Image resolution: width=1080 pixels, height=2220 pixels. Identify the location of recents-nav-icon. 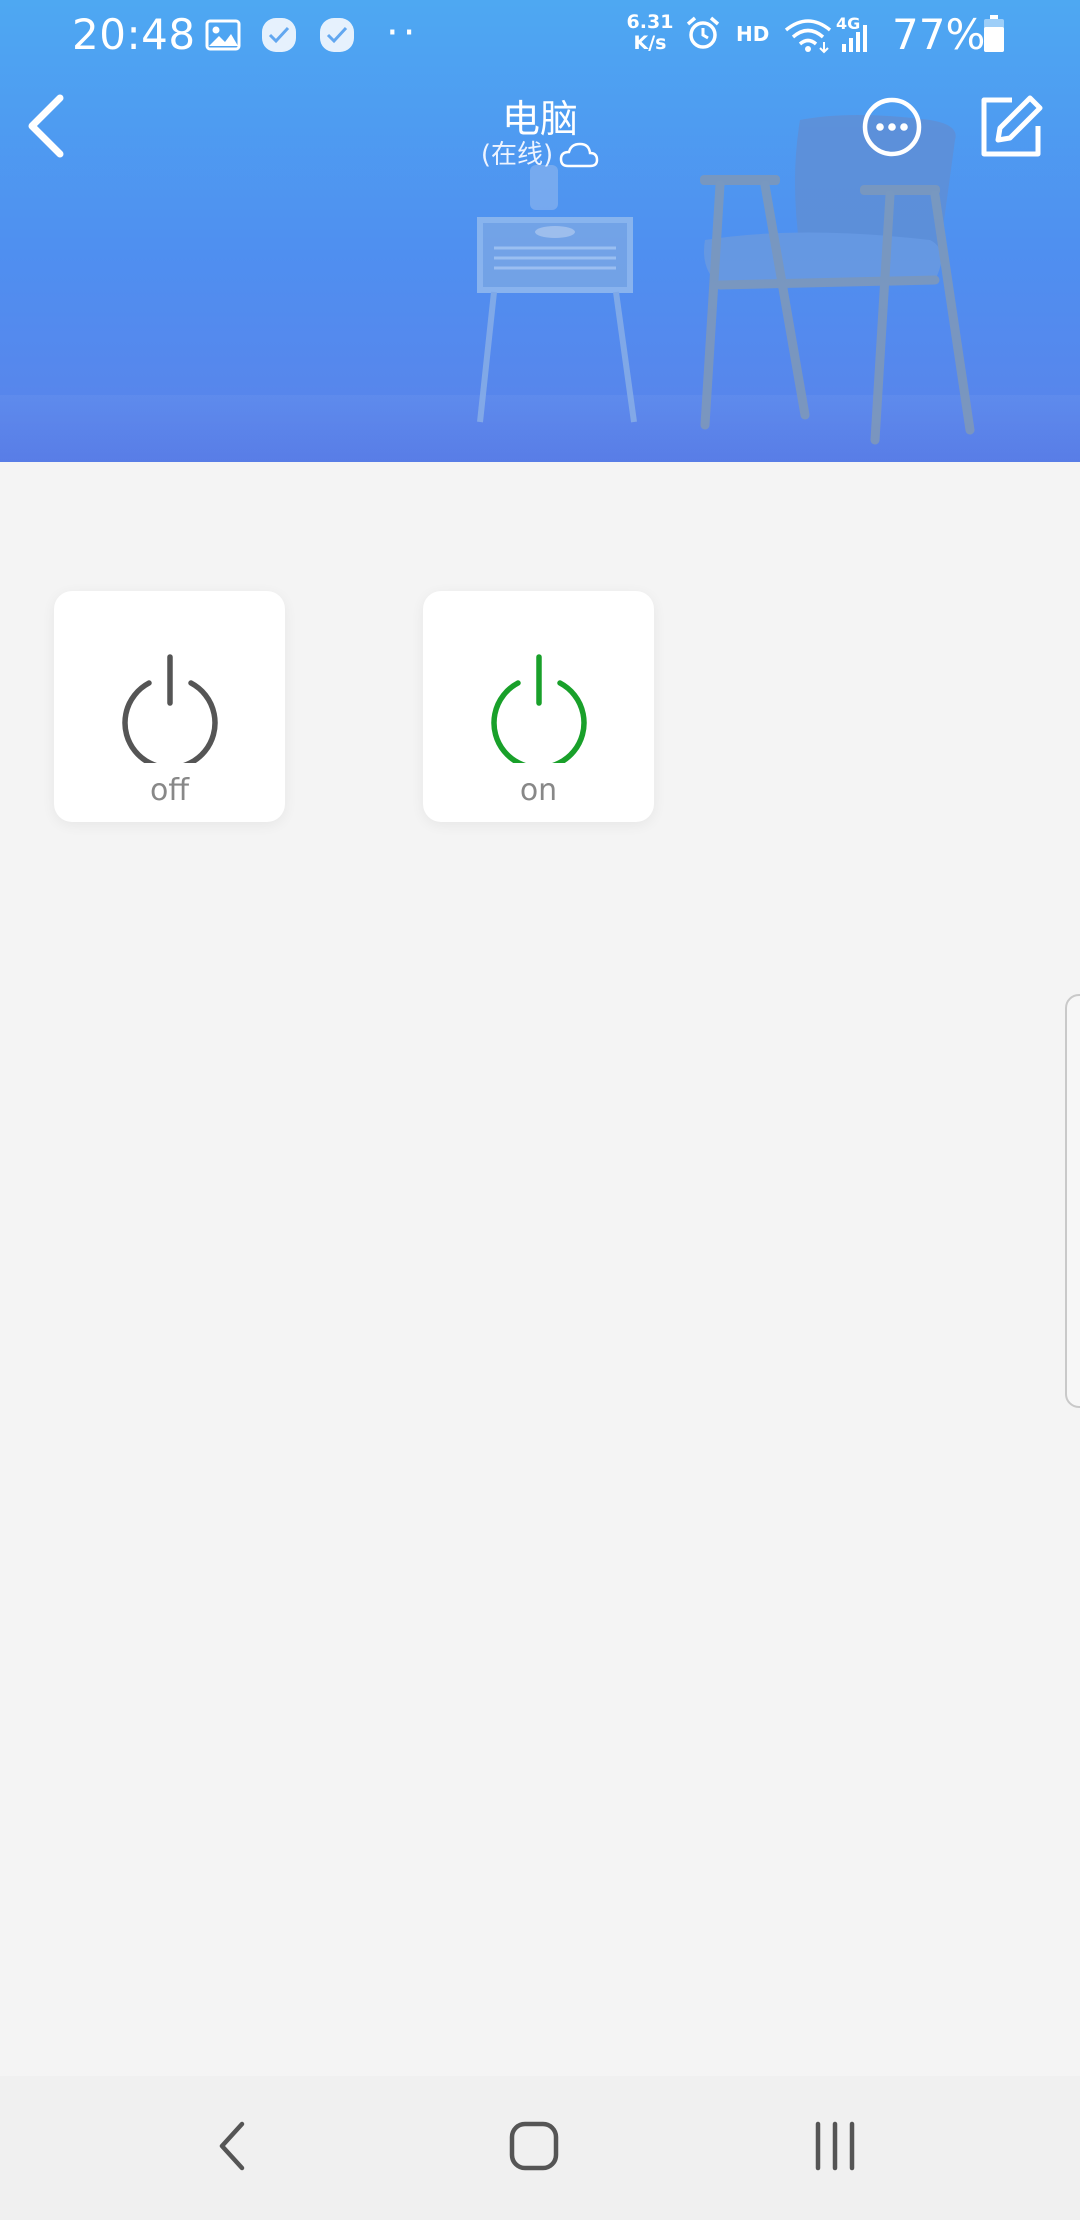
(835, 2146).